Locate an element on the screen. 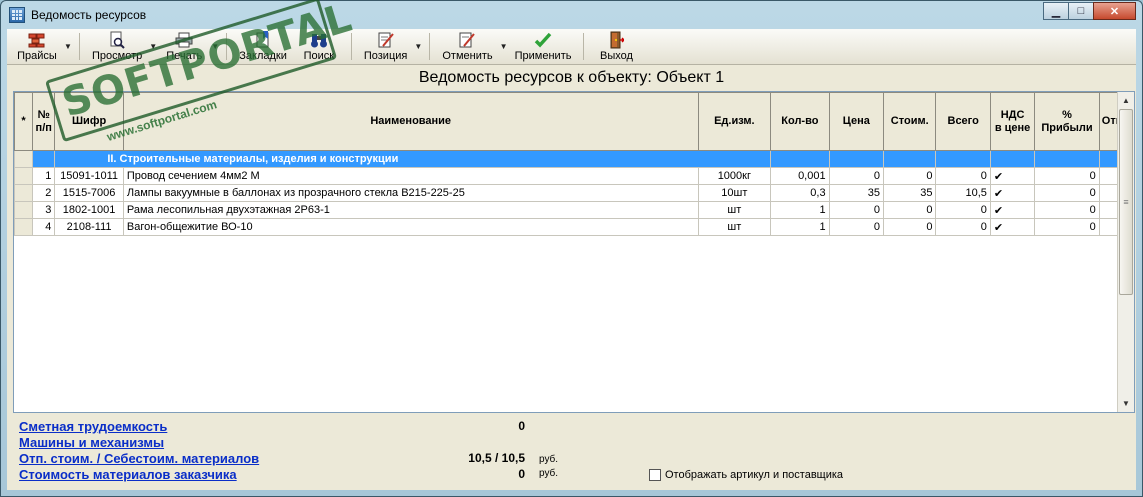 The width and height of the screenshot is (1143, 497). apply-button: Применить is located at coordinates (543, 46).